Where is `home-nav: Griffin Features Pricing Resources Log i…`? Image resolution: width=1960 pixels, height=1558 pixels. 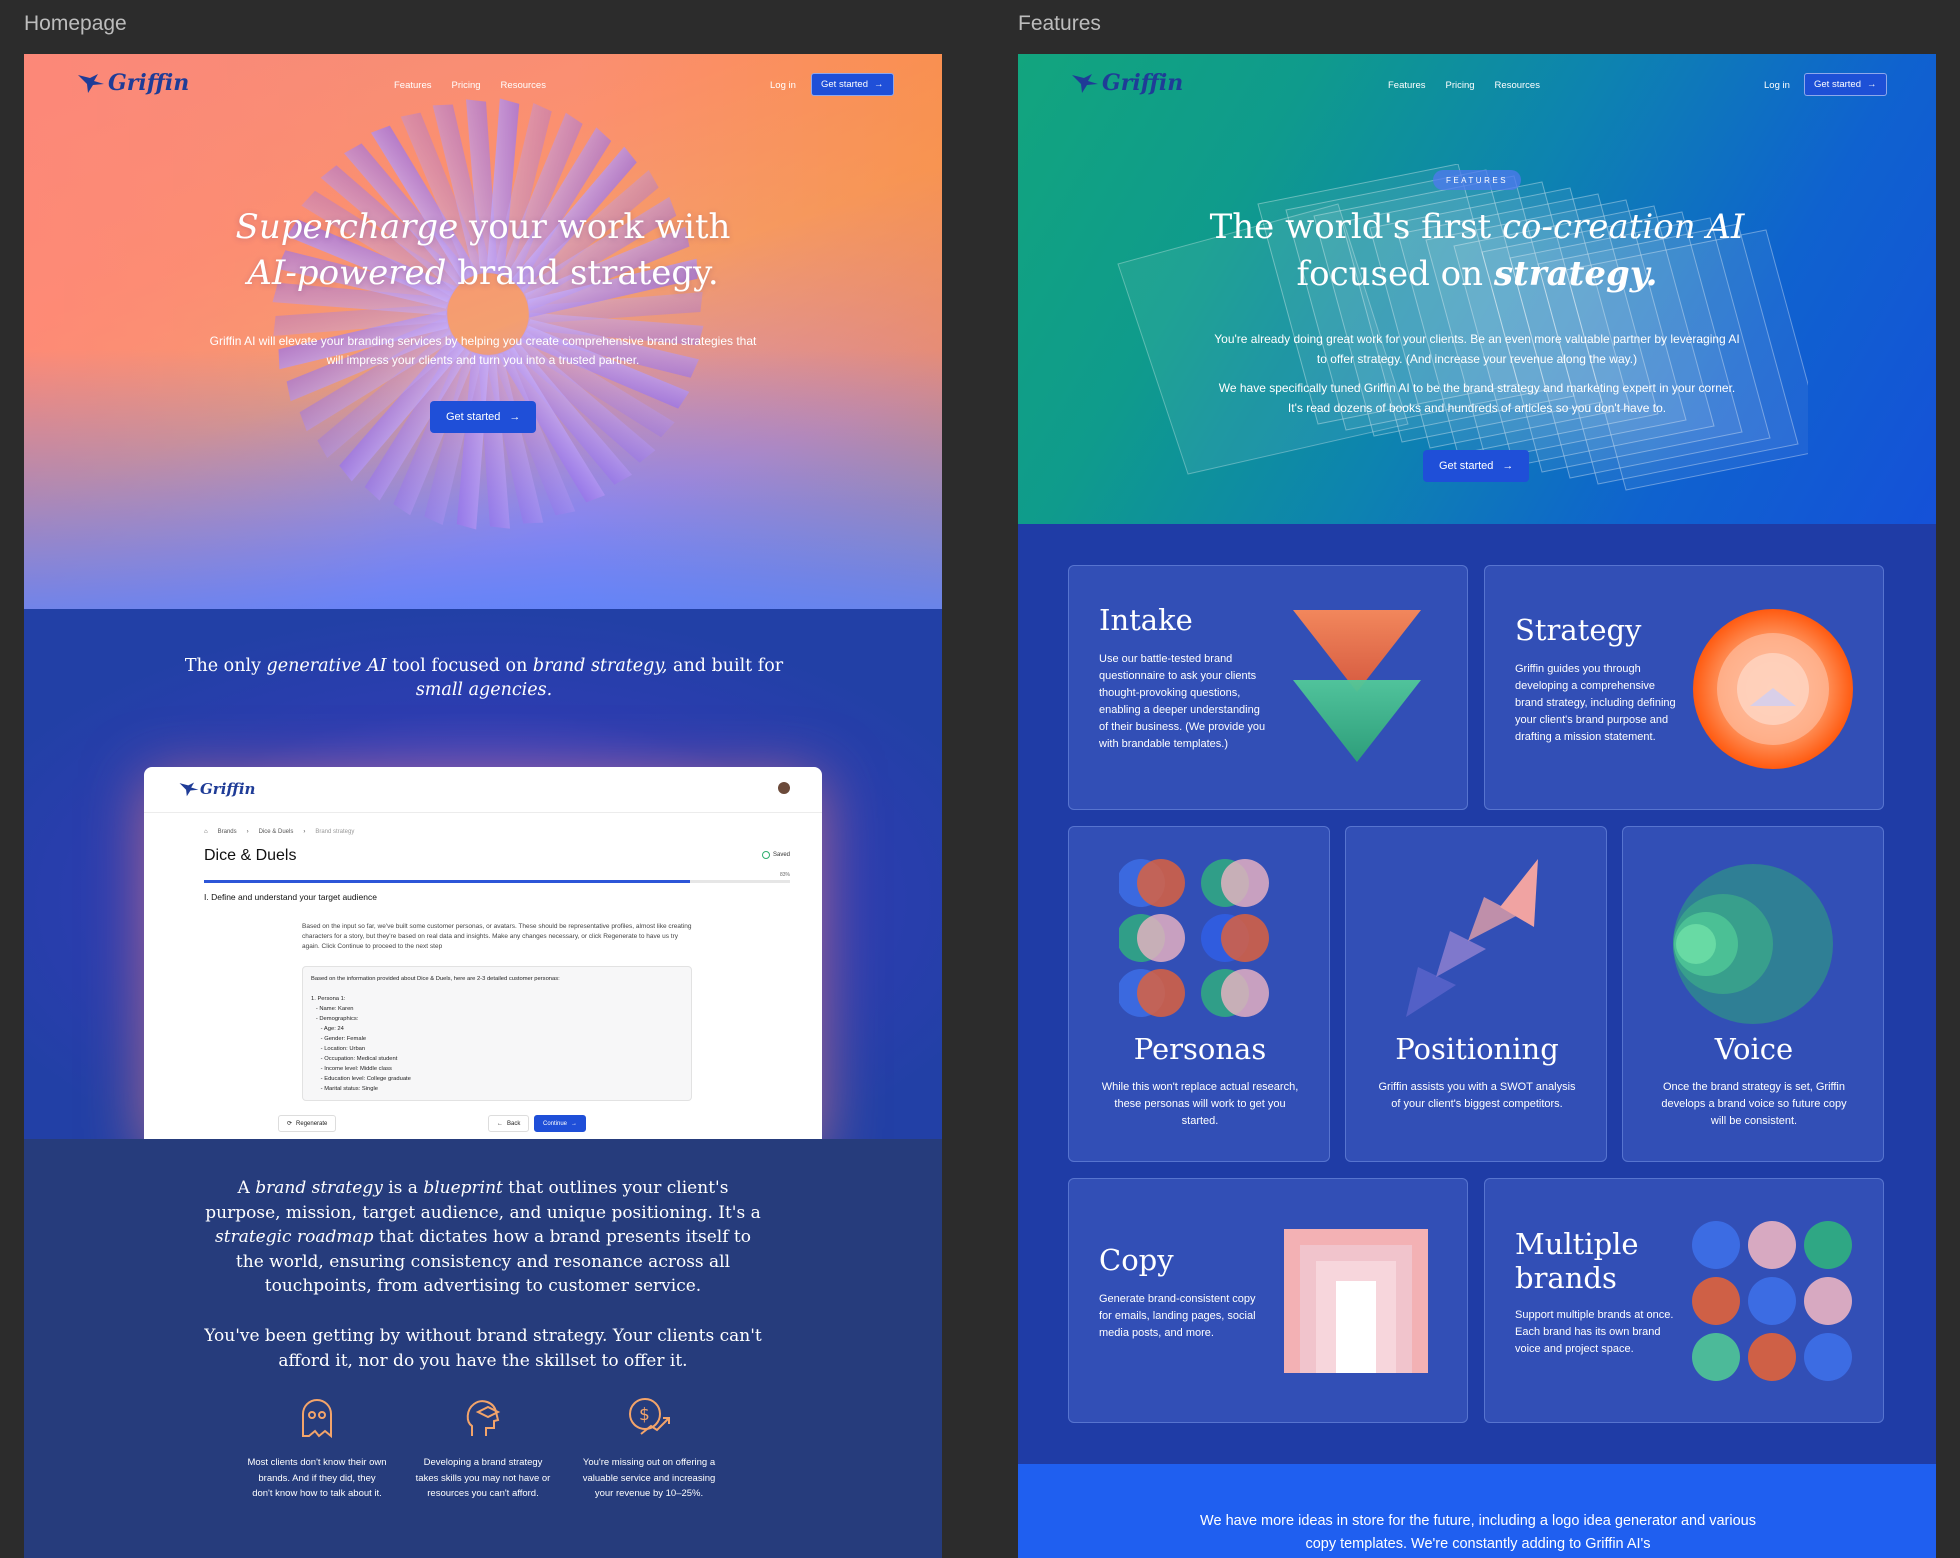
home-nav: Griffin Features Pricing Resources Log i… is located at coordinates (483, 86).